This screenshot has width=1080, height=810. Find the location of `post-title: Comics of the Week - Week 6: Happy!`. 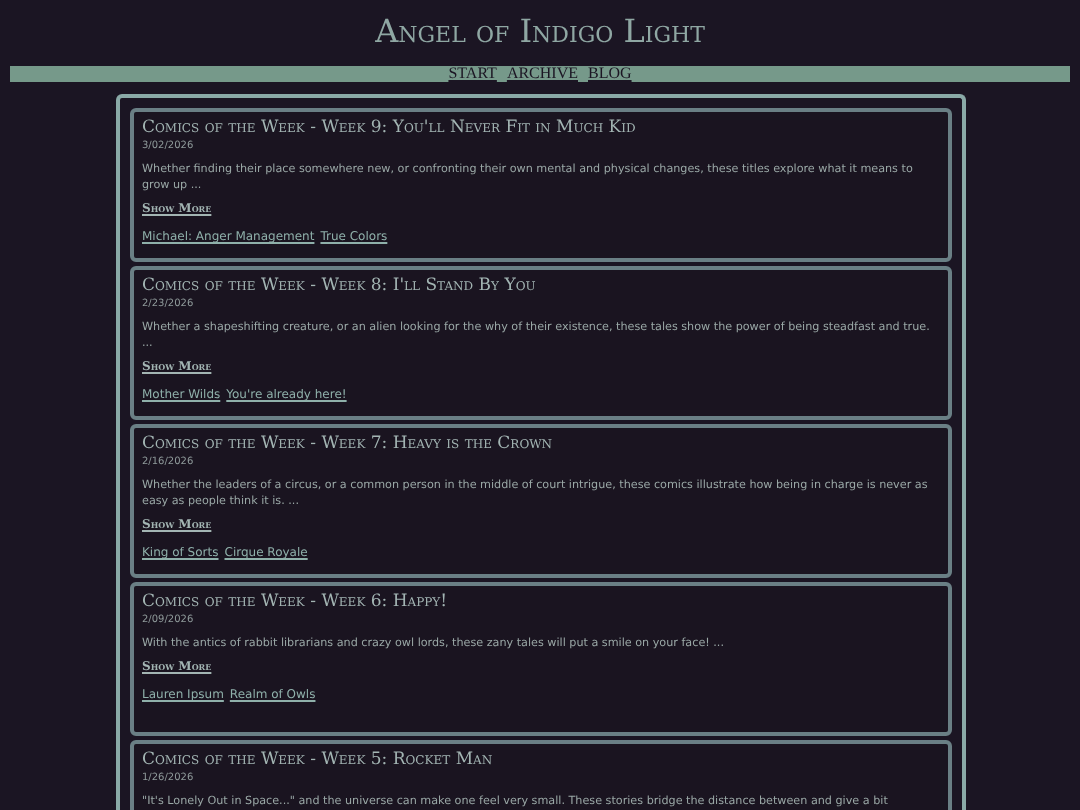

post-title: Comics of the Week - Week 6: Happy! is located at coordinates (541, 603).